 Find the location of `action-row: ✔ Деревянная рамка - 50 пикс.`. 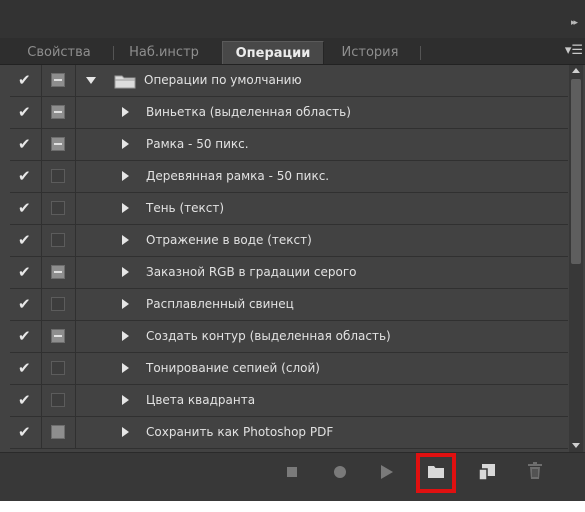

action-row: ✔ Деревянная рамка - 50 пикс. is located at coordinates (289, 177).